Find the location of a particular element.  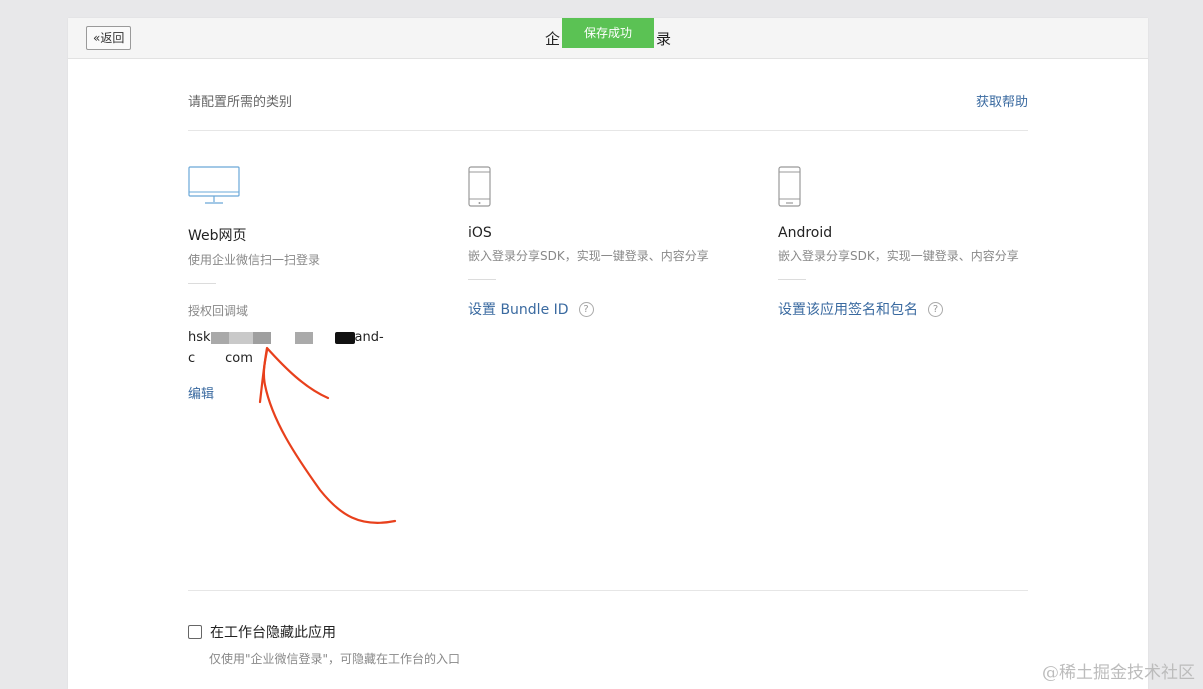

set-bundle-id-link: 设置 Bundle ID ? is located at coordinates (618, 309).